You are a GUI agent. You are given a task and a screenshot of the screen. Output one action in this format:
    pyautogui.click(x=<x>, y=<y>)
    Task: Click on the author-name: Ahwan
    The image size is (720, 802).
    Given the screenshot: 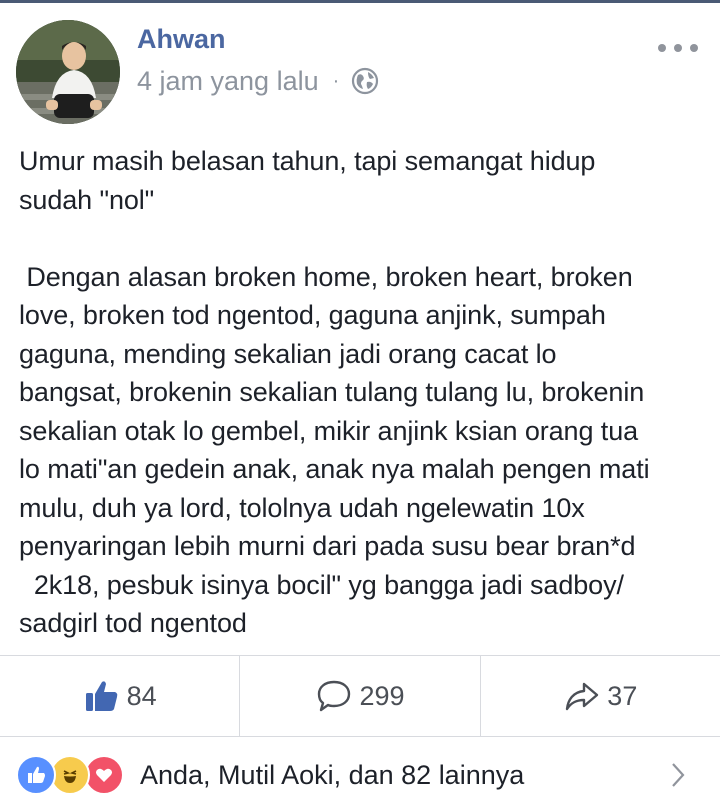 What is the action you would take?
    pyautogui.click(x=181, y=39)
    